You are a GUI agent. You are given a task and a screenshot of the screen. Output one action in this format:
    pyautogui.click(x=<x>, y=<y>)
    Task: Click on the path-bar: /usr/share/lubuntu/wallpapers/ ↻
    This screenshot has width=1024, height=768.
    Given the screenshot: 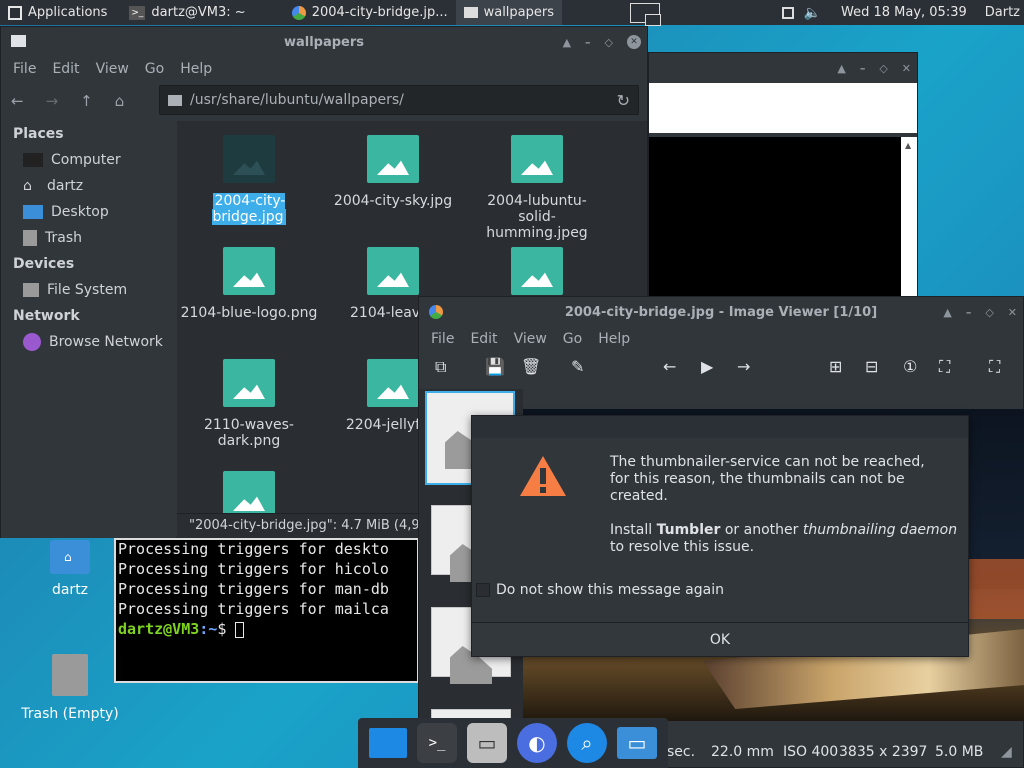 What is the action you would take?
    pyautogui.click(x=399, y=100)
    